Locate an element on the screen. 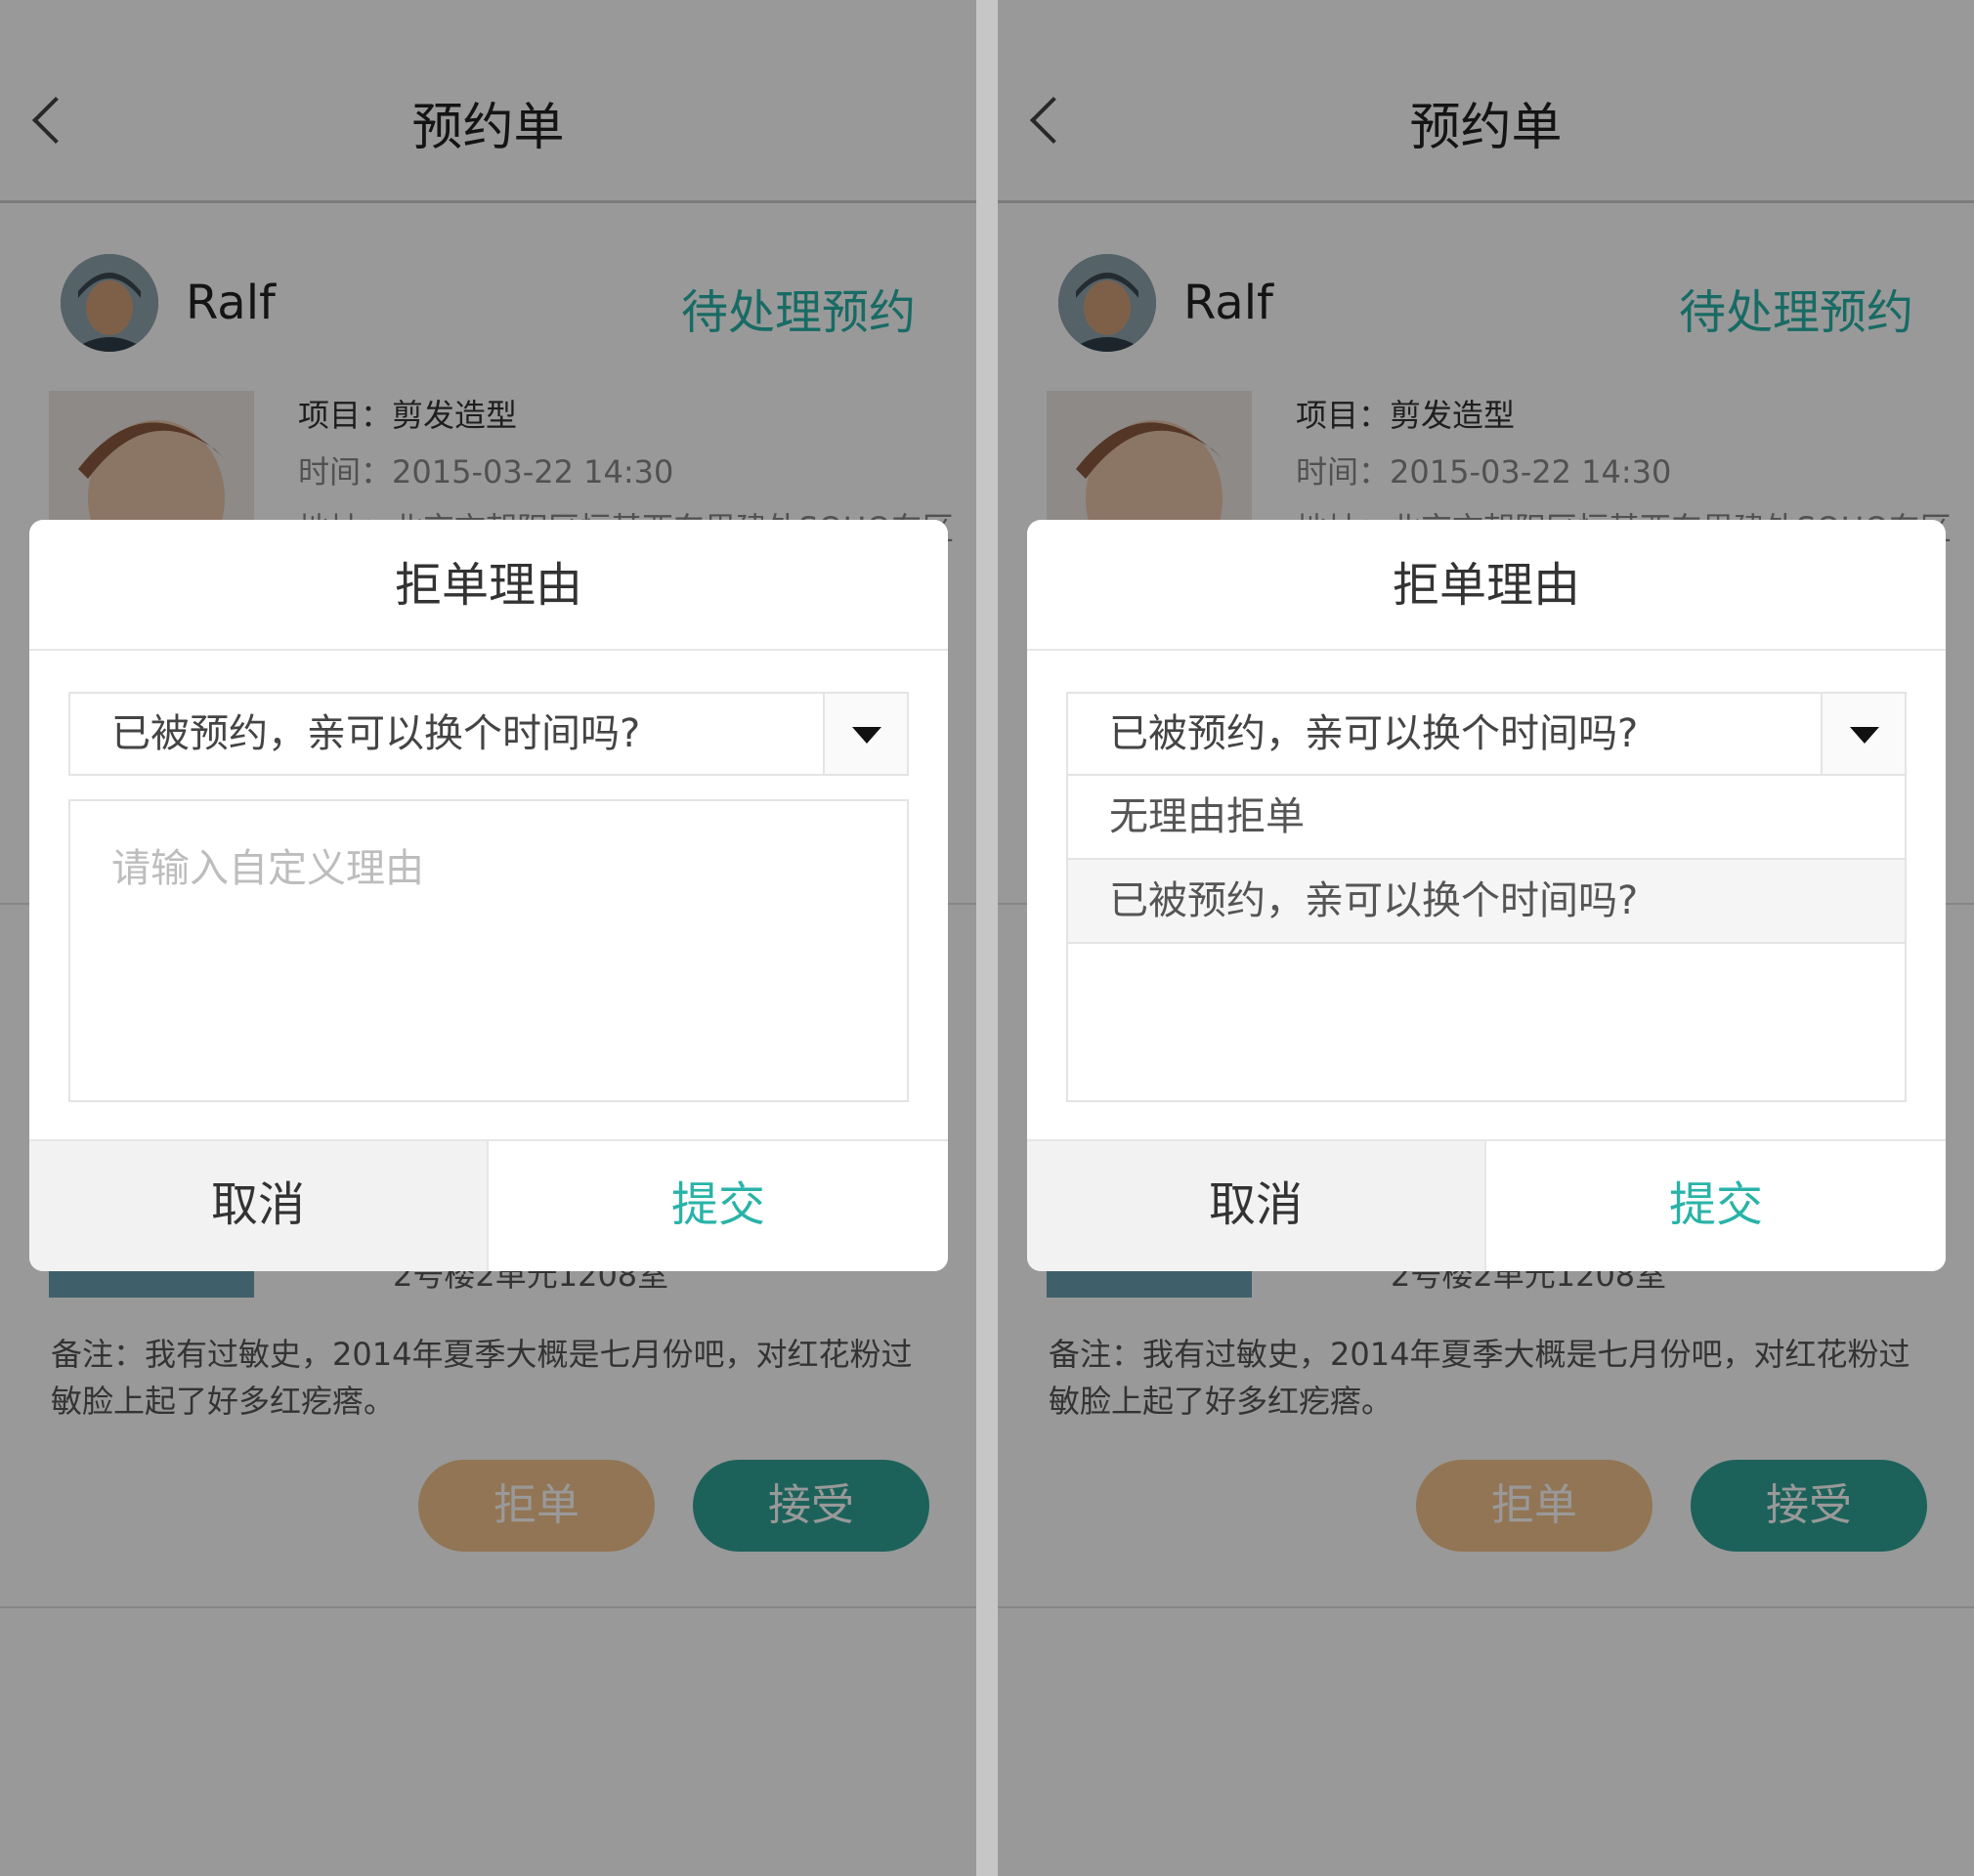 The height and width of the screenshot is (1876, 1974). screen-separator is located at coordinates (987, 938).